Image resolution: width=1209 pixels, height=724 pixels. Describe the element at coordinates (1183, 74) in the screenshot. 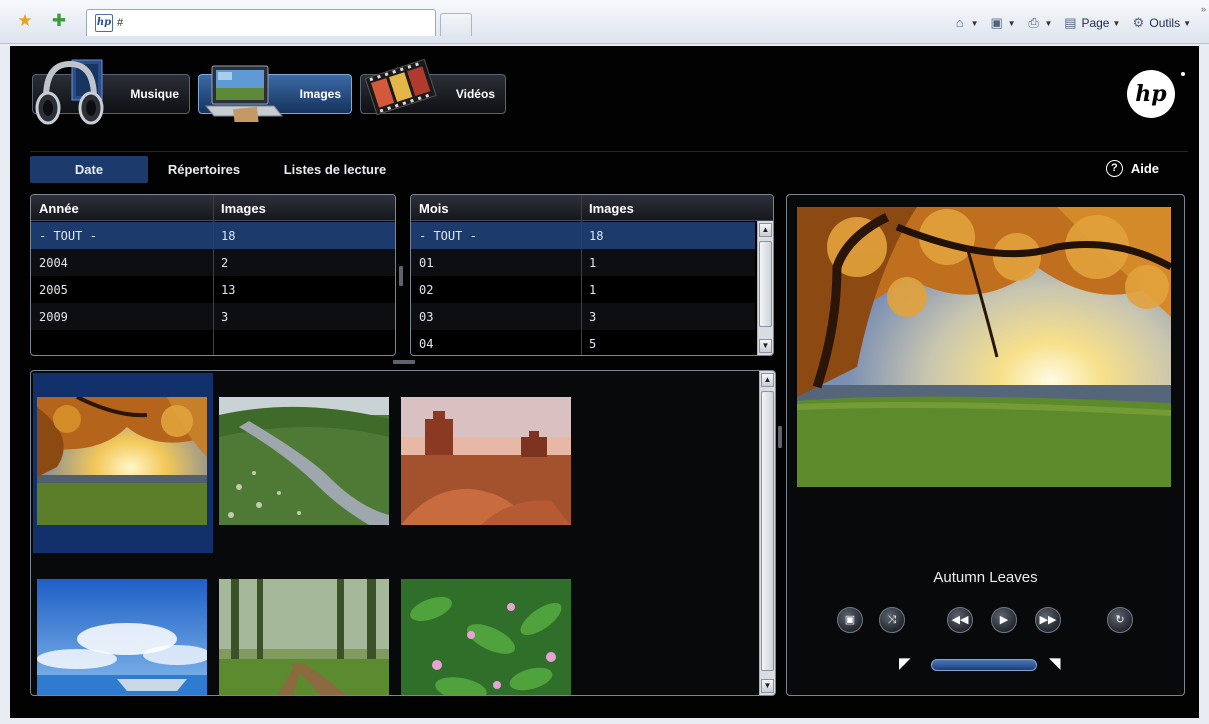

I see `hp-logo-mark` at that location.